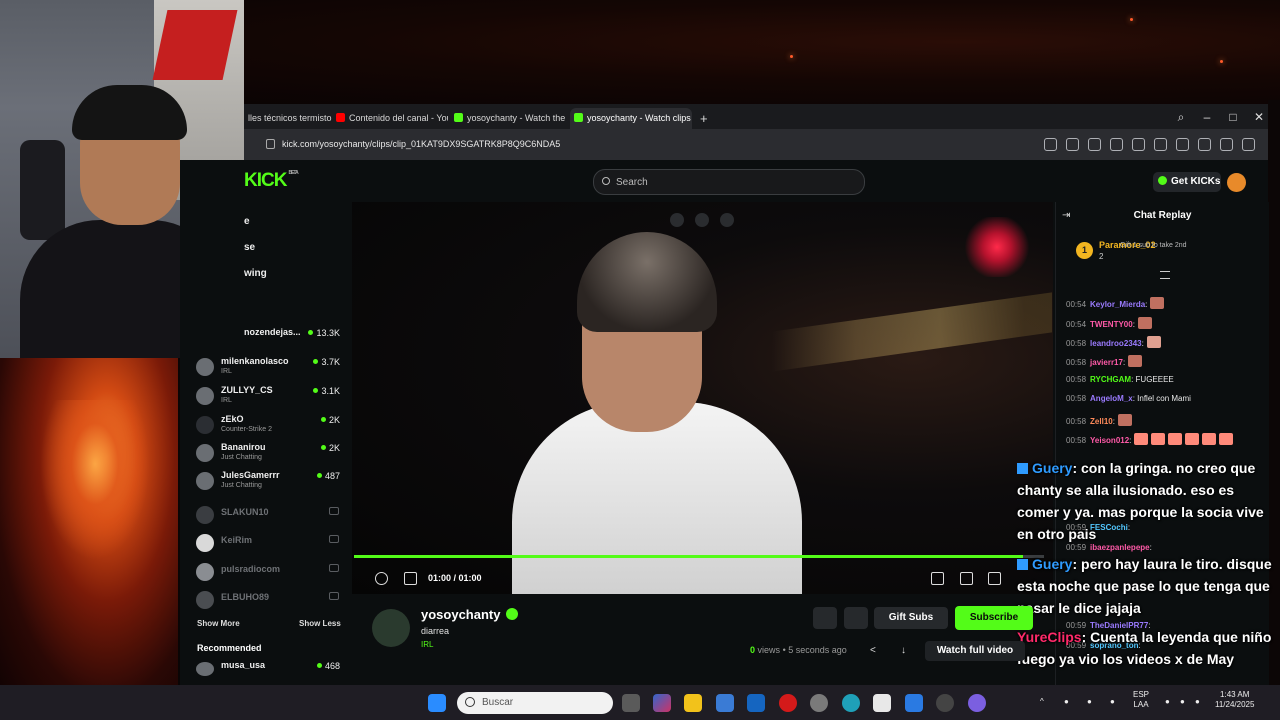 The height and width of the screenshot is (720, 1280). Describe the element at coordinates (705, 118) in the screenshot. I see `new-tab-button: +` at that location.